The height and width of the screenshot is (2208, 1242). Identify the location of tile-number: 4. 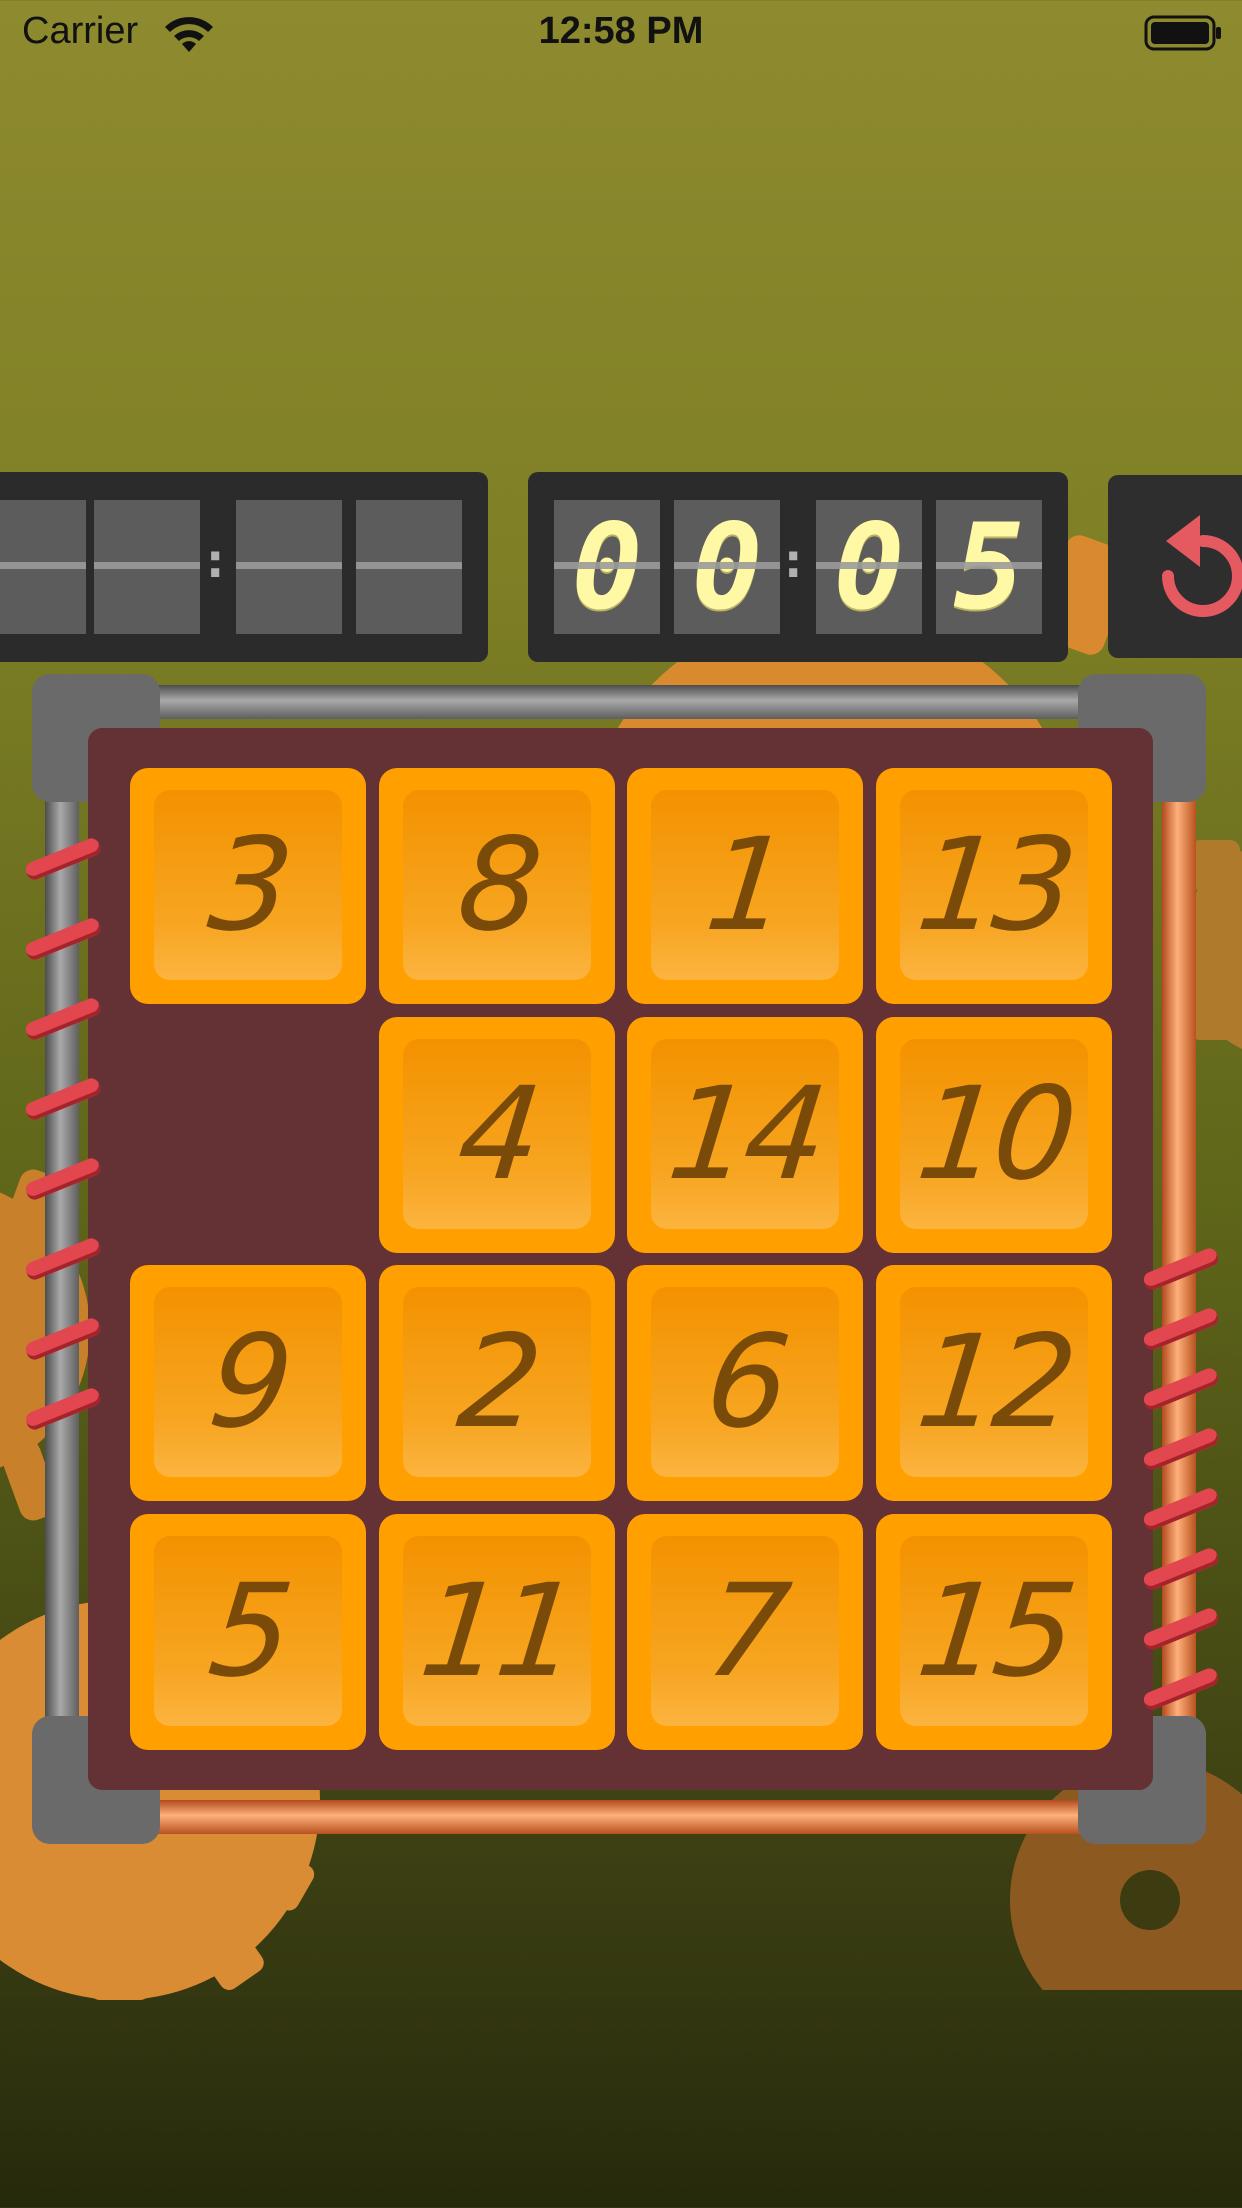
(497, 1134).